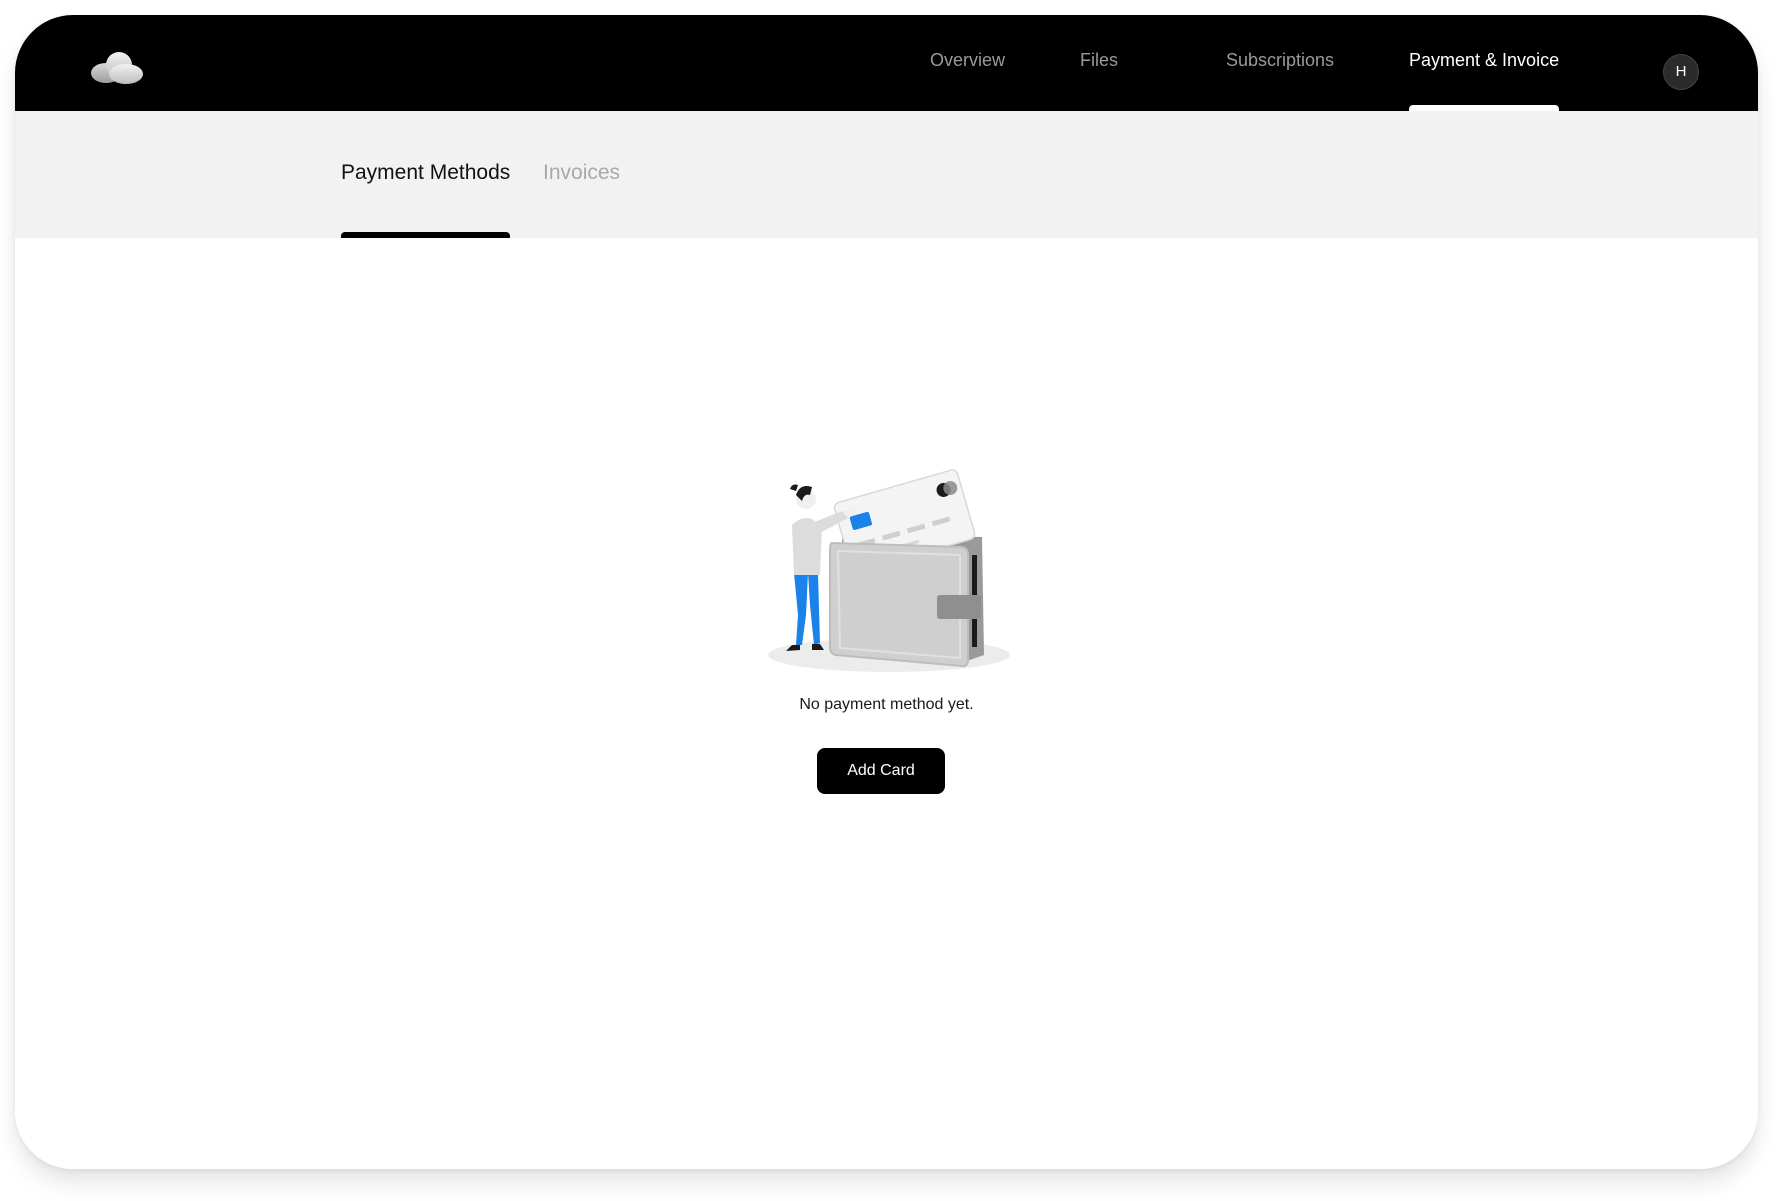 The image size is (1788, 1201). What do you see at coordinates (426, 199) in the screenshot?
I see `tab-payment-methods: Payment Methods` at bounding box center [426, 199].